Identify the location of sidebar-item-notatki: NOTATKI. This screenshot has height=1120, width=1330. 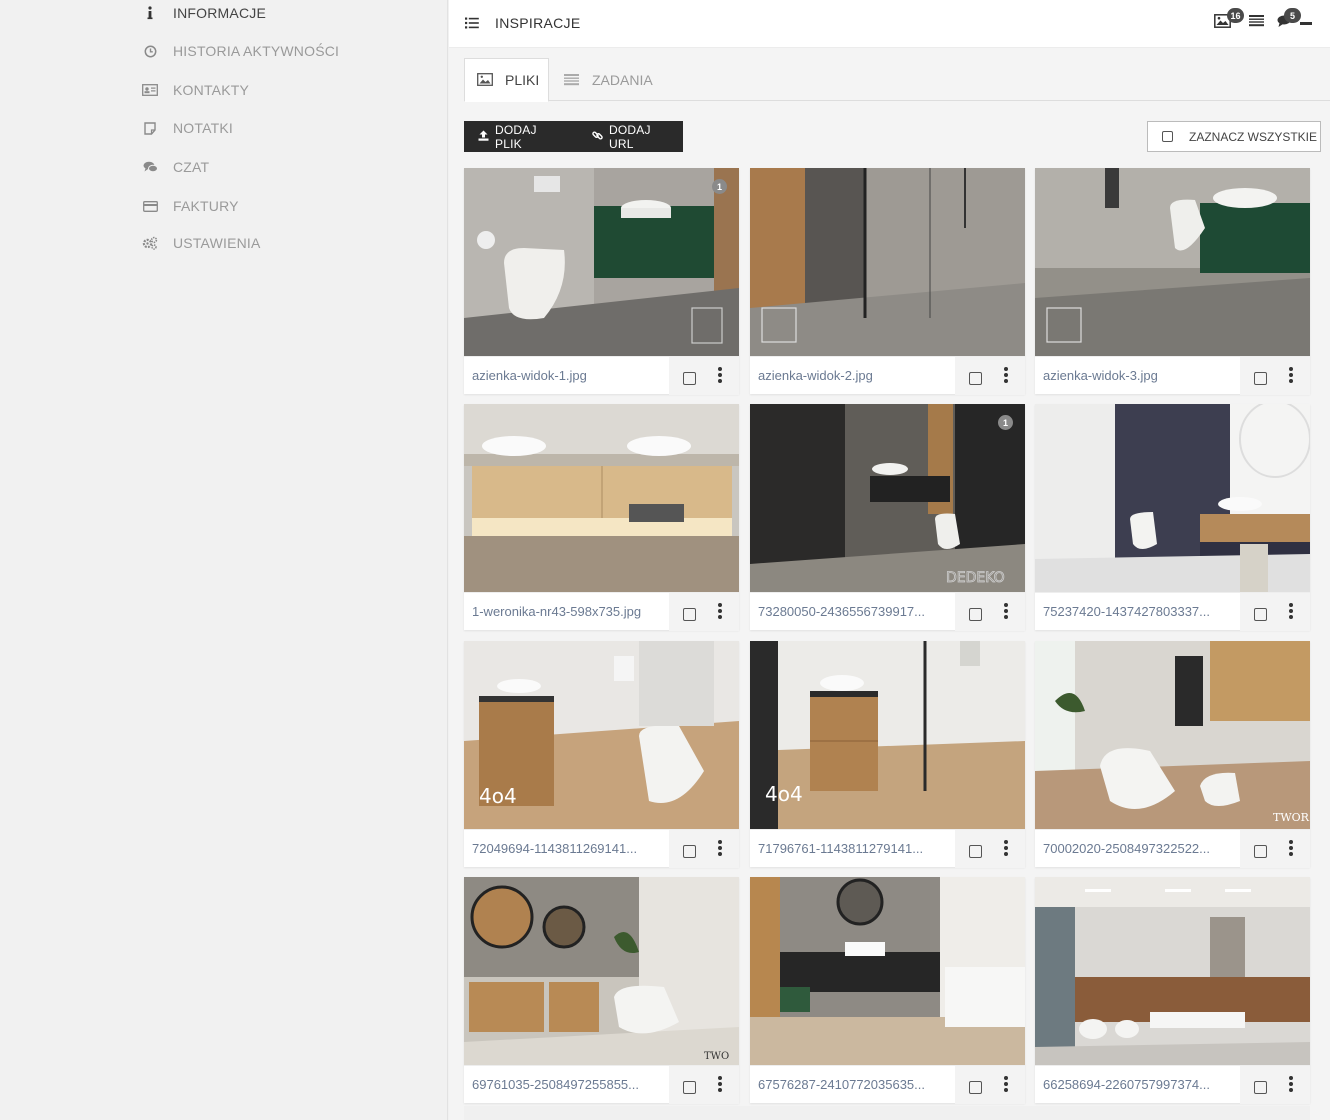
(186, 128).